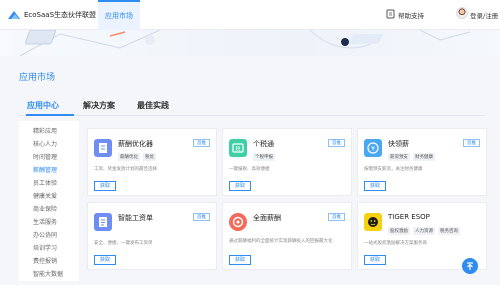 This screenshot has height=285, width=500. I want to click on sidebar-item-commercial-insurance: 商业保险, so click(45, 208).